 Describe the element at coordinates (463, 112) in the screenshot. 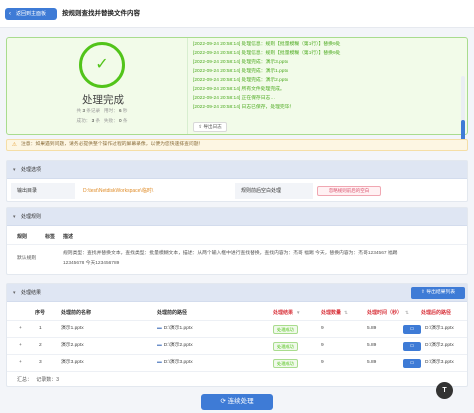

I see `log-scrollbar` at that location.